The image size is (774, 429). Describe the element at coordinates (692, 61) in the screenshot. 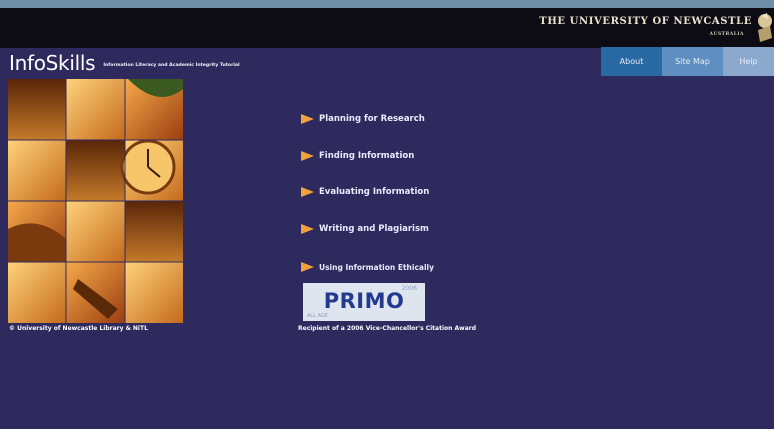

I see `nav-site-map: Site Map` at that location.